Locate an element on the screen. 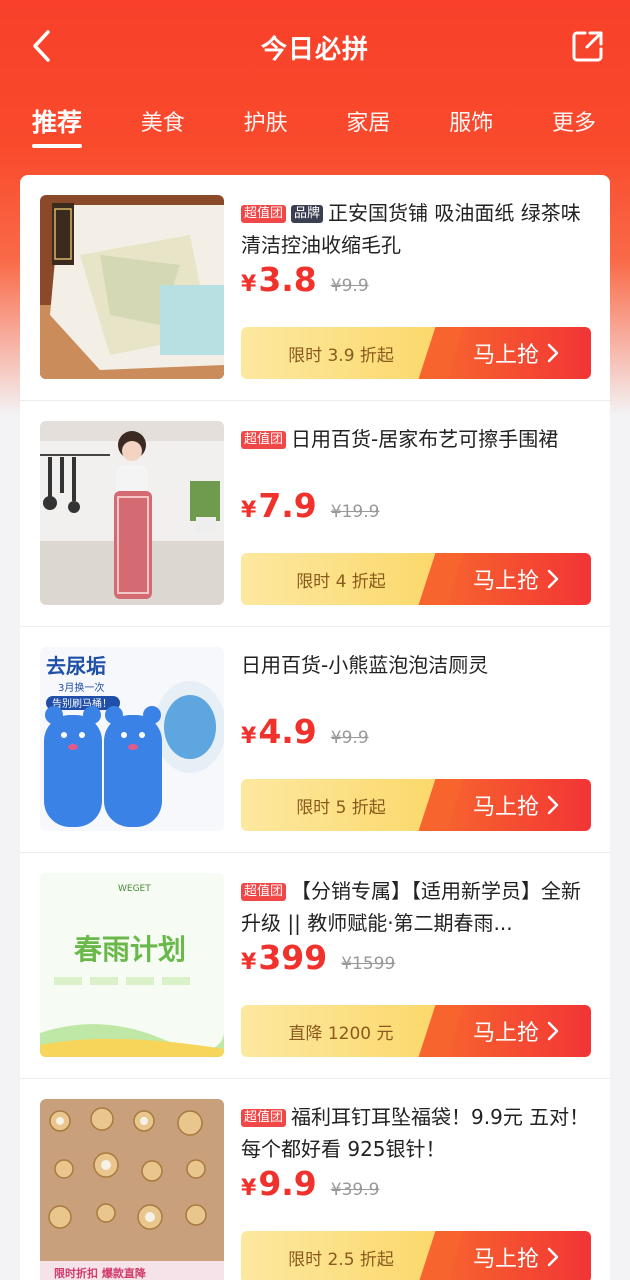  product-info: 超值团 日用百货-居家布艺可擦手围裙 is located at coordinates (416, 455).